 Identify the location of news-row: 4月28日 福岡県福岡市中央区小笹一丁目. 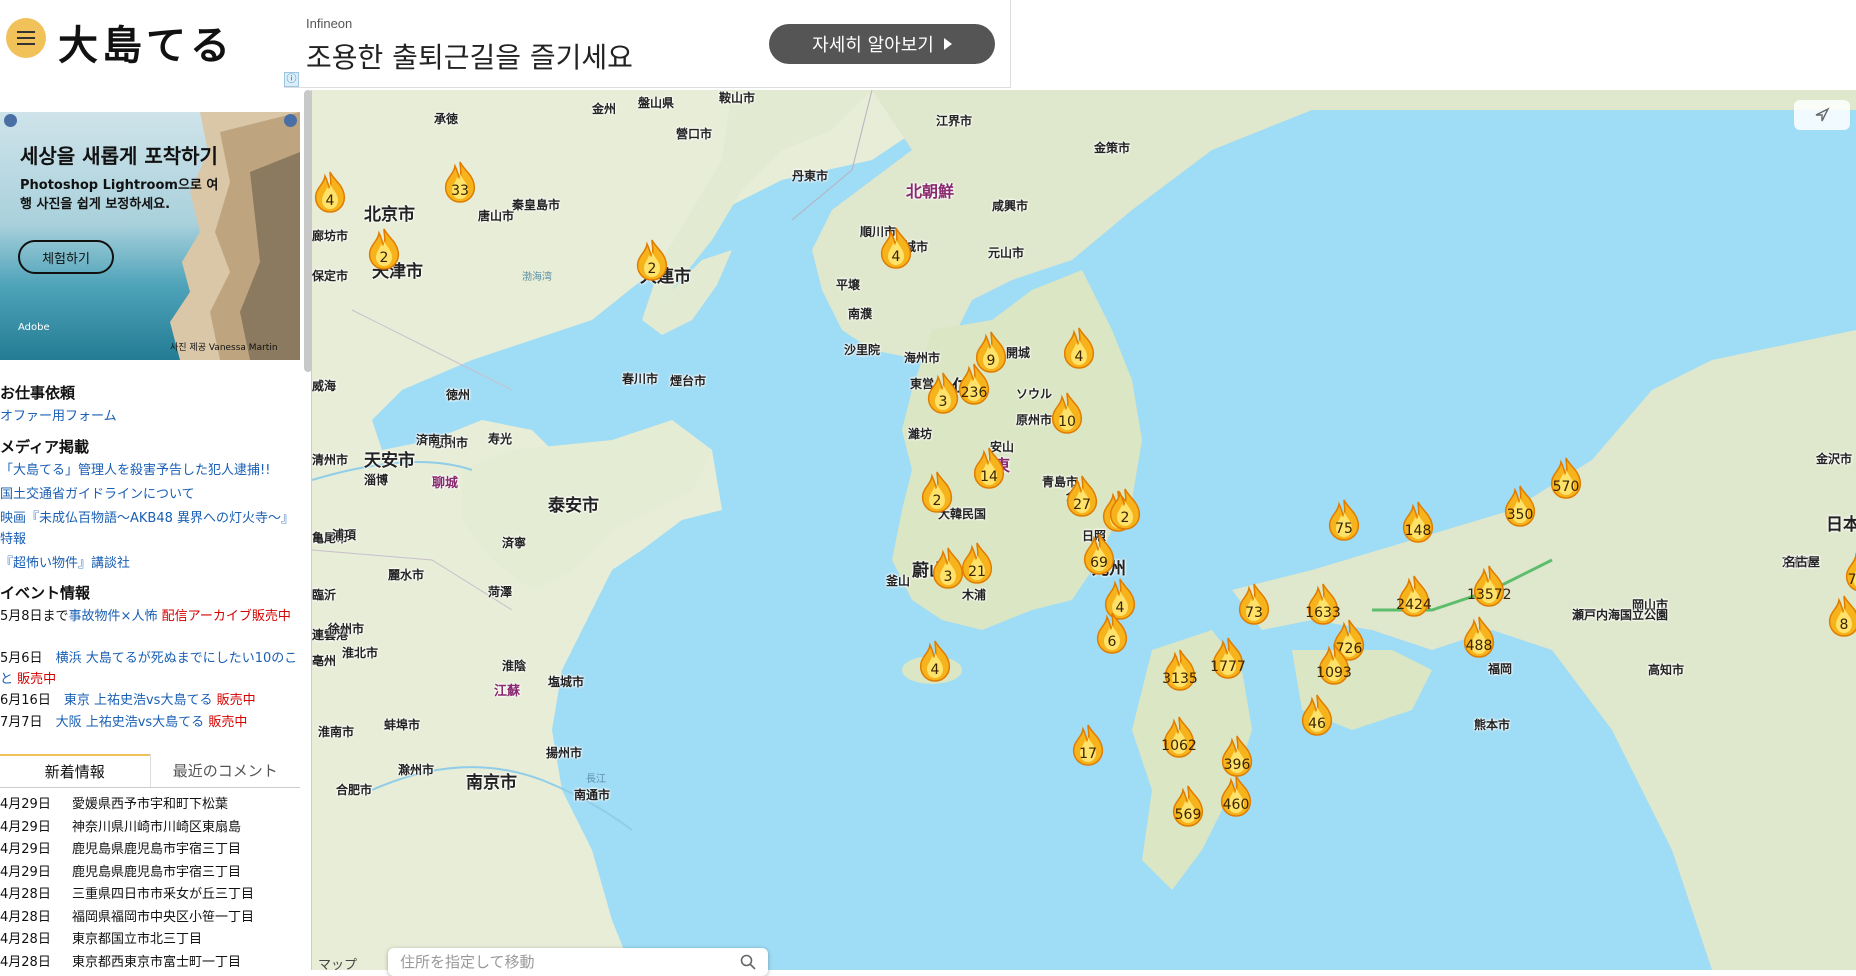
(150, 918).